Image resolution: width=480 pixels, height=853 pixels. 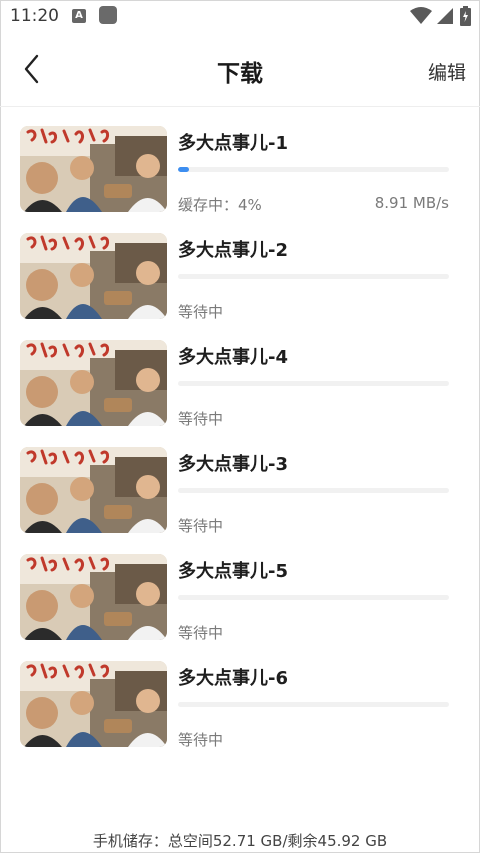 I want to click on signal-icon, so click(x=445, y=16).